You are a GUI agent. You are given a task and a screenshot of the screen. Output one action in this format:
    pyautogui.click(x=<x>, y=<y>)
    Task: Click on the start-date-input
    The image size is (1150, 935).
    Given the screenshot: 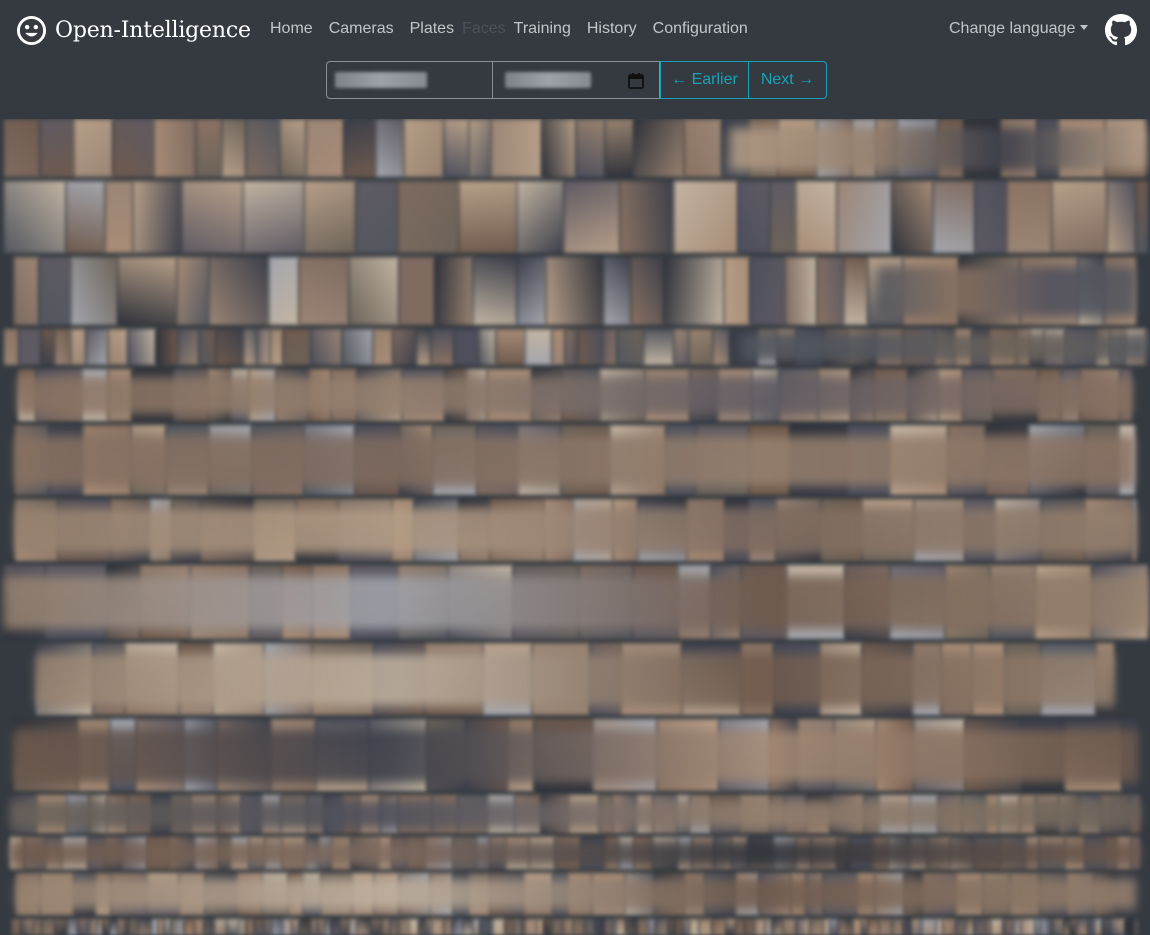 What is the action you would take?
    pyautogui.click(x=409, y=80)
    